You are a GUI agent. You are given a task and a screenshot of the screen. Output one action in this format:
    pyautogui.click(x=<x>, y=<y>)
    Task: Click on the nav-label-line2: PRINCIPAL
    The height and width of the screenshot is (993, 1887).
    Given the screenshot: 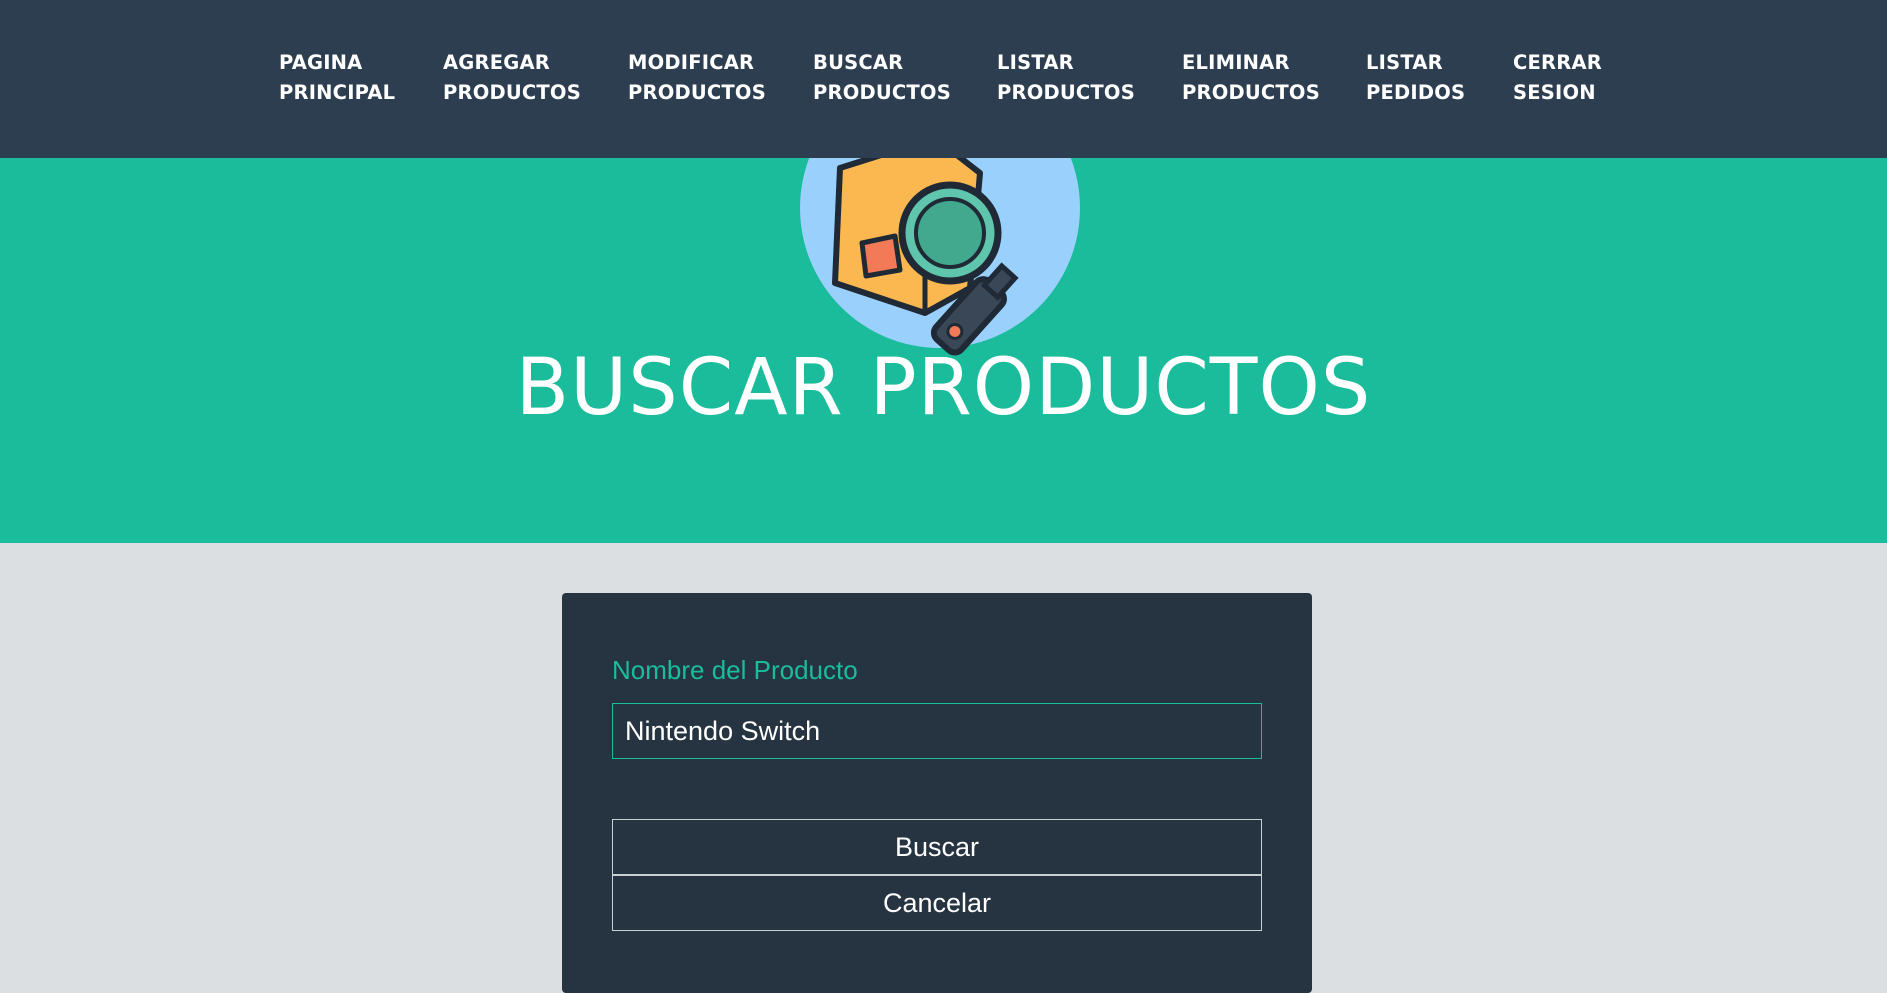 What is the action you would take?
    pyautogui.click(x=337, y=92)
    